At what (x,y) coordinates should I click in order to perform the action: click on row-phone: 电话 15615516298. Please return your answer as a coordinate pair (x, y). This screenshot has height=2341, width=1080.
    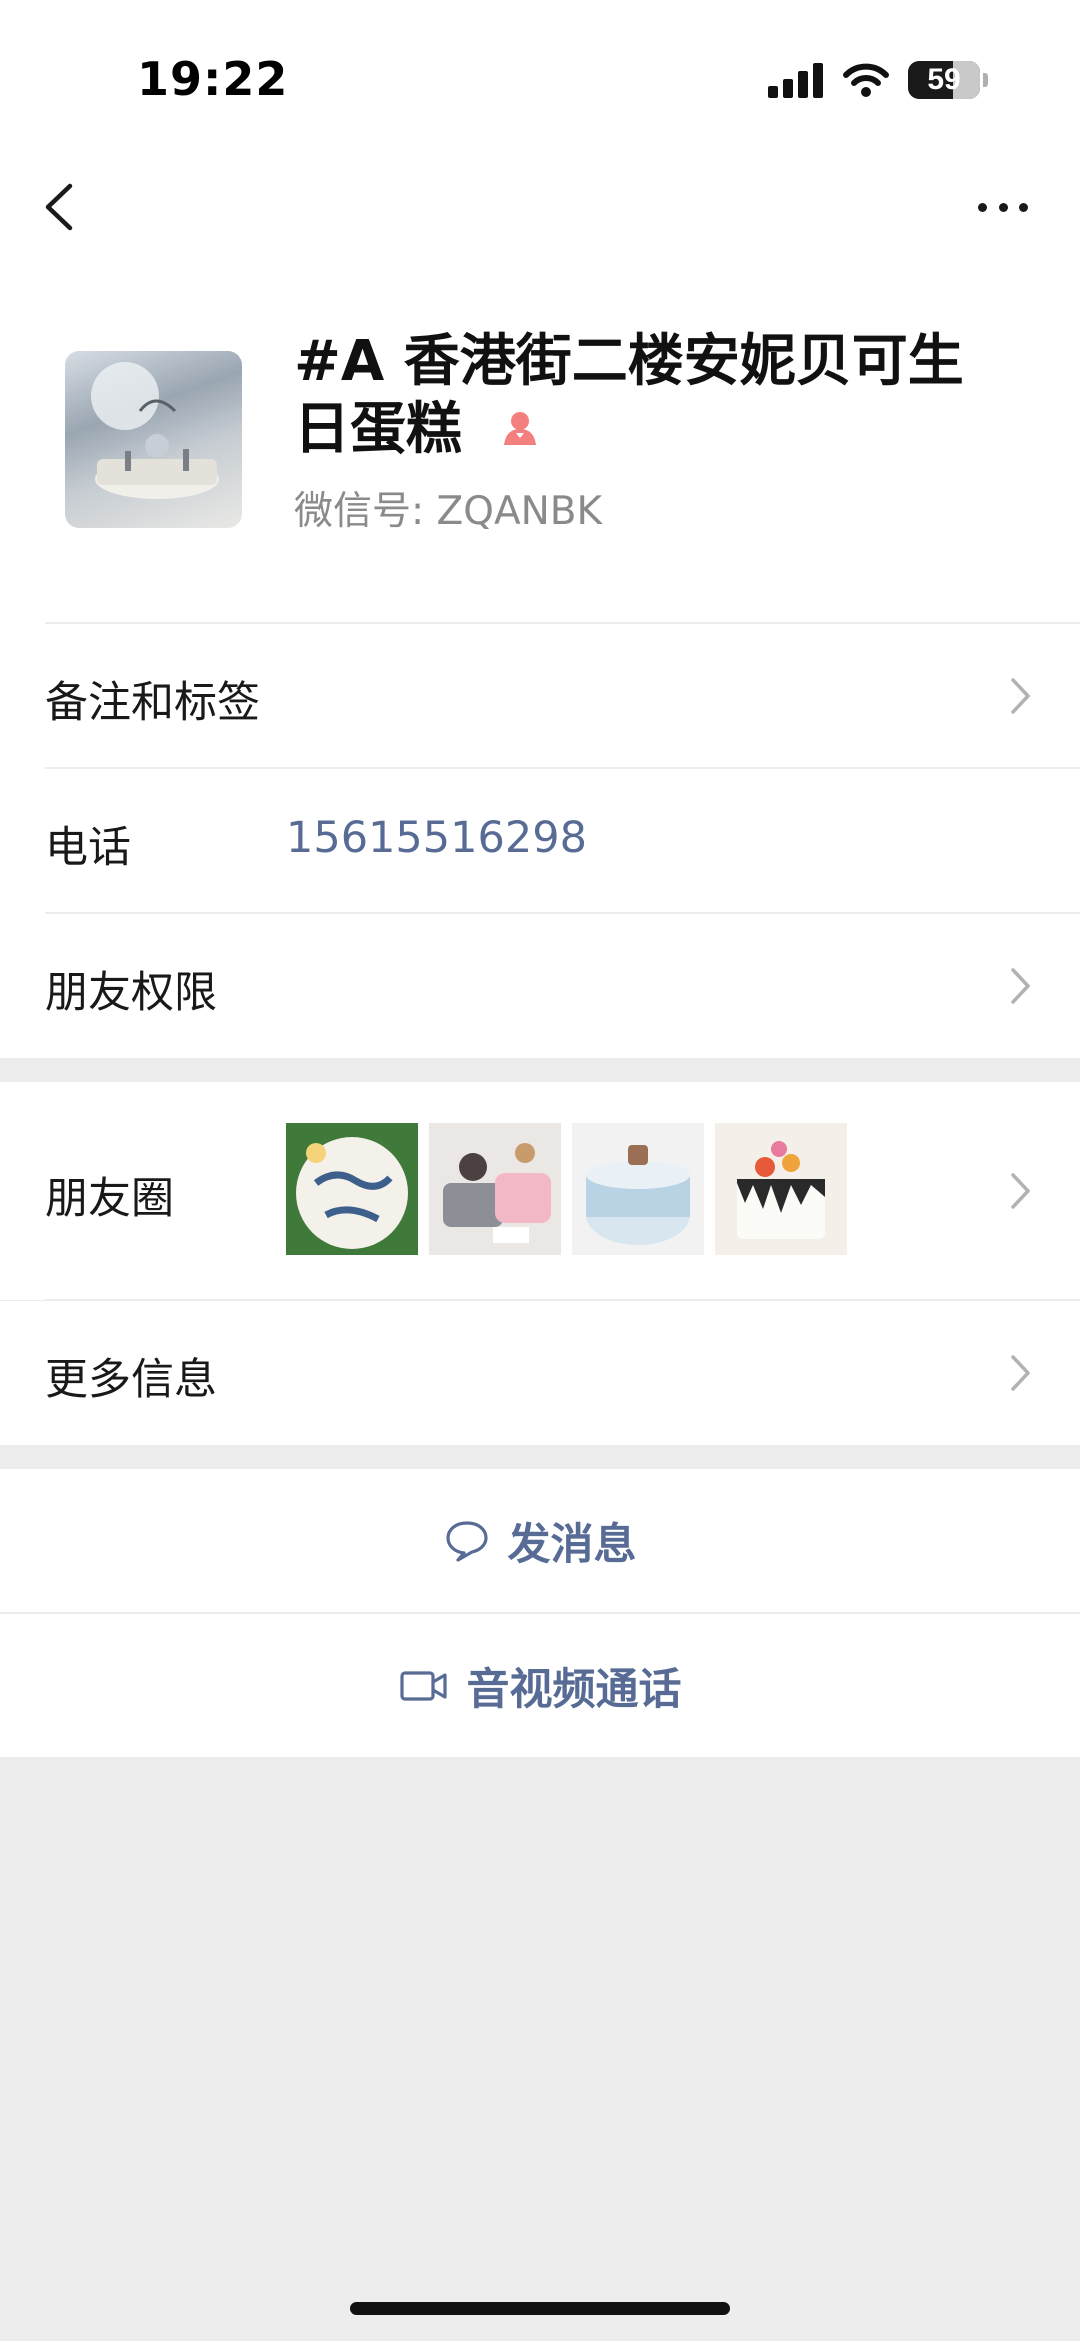
    Looking at the image, I should click on (540, 841).